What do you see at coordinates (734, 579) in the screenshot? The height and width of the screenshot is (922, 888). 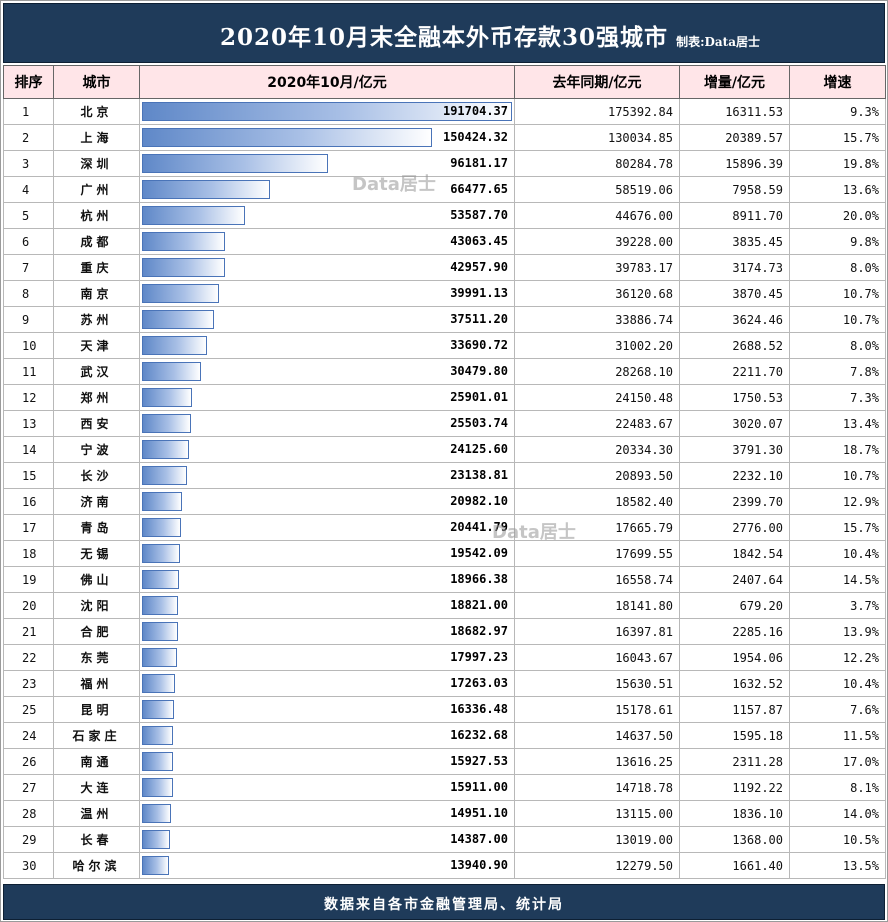 I see `increase-cell: 2407.64` at bounding box center [734, 579].